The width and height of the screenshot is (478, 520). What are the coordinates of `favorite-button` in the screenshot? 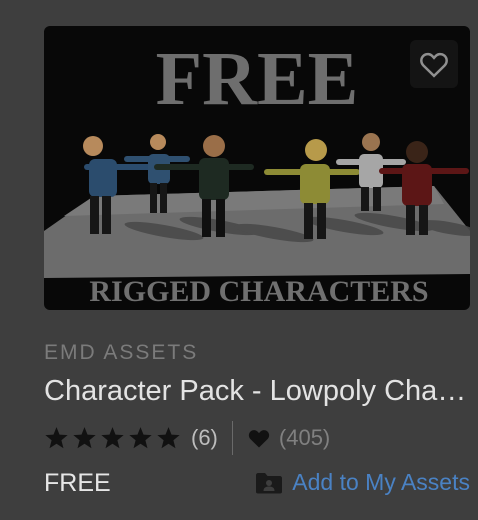 It's located at (434, 64).